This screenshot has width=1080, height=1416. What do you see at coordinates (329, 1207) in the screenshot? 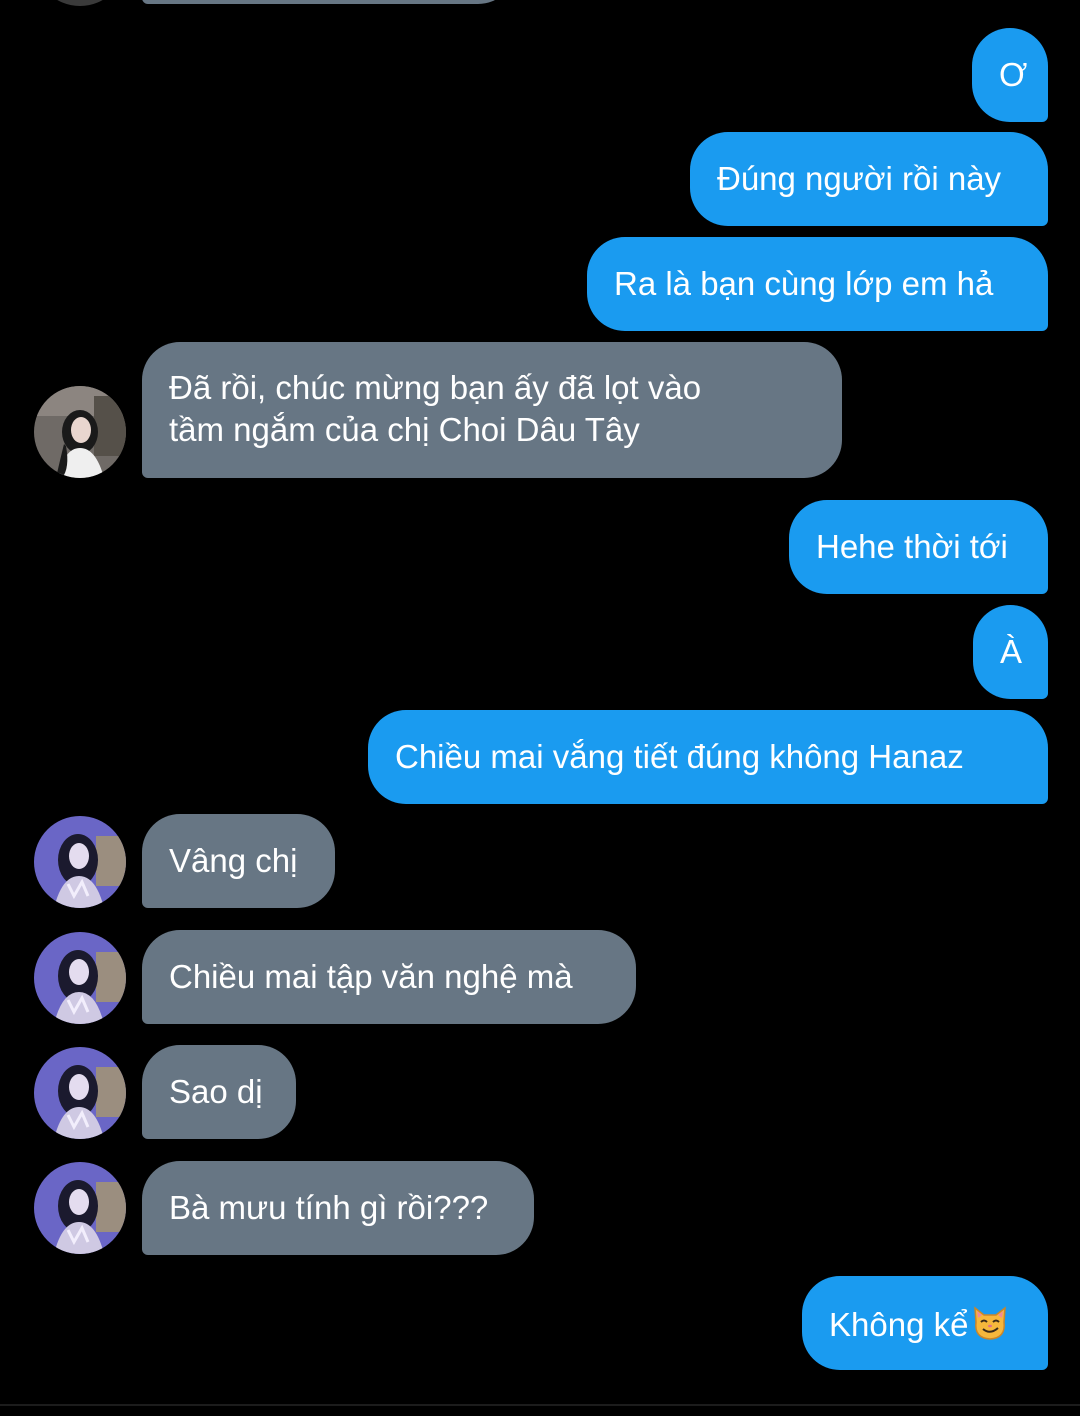
I see `message-text: Bà mưu tính gì rồi???` at bounding box center [329, 1207].